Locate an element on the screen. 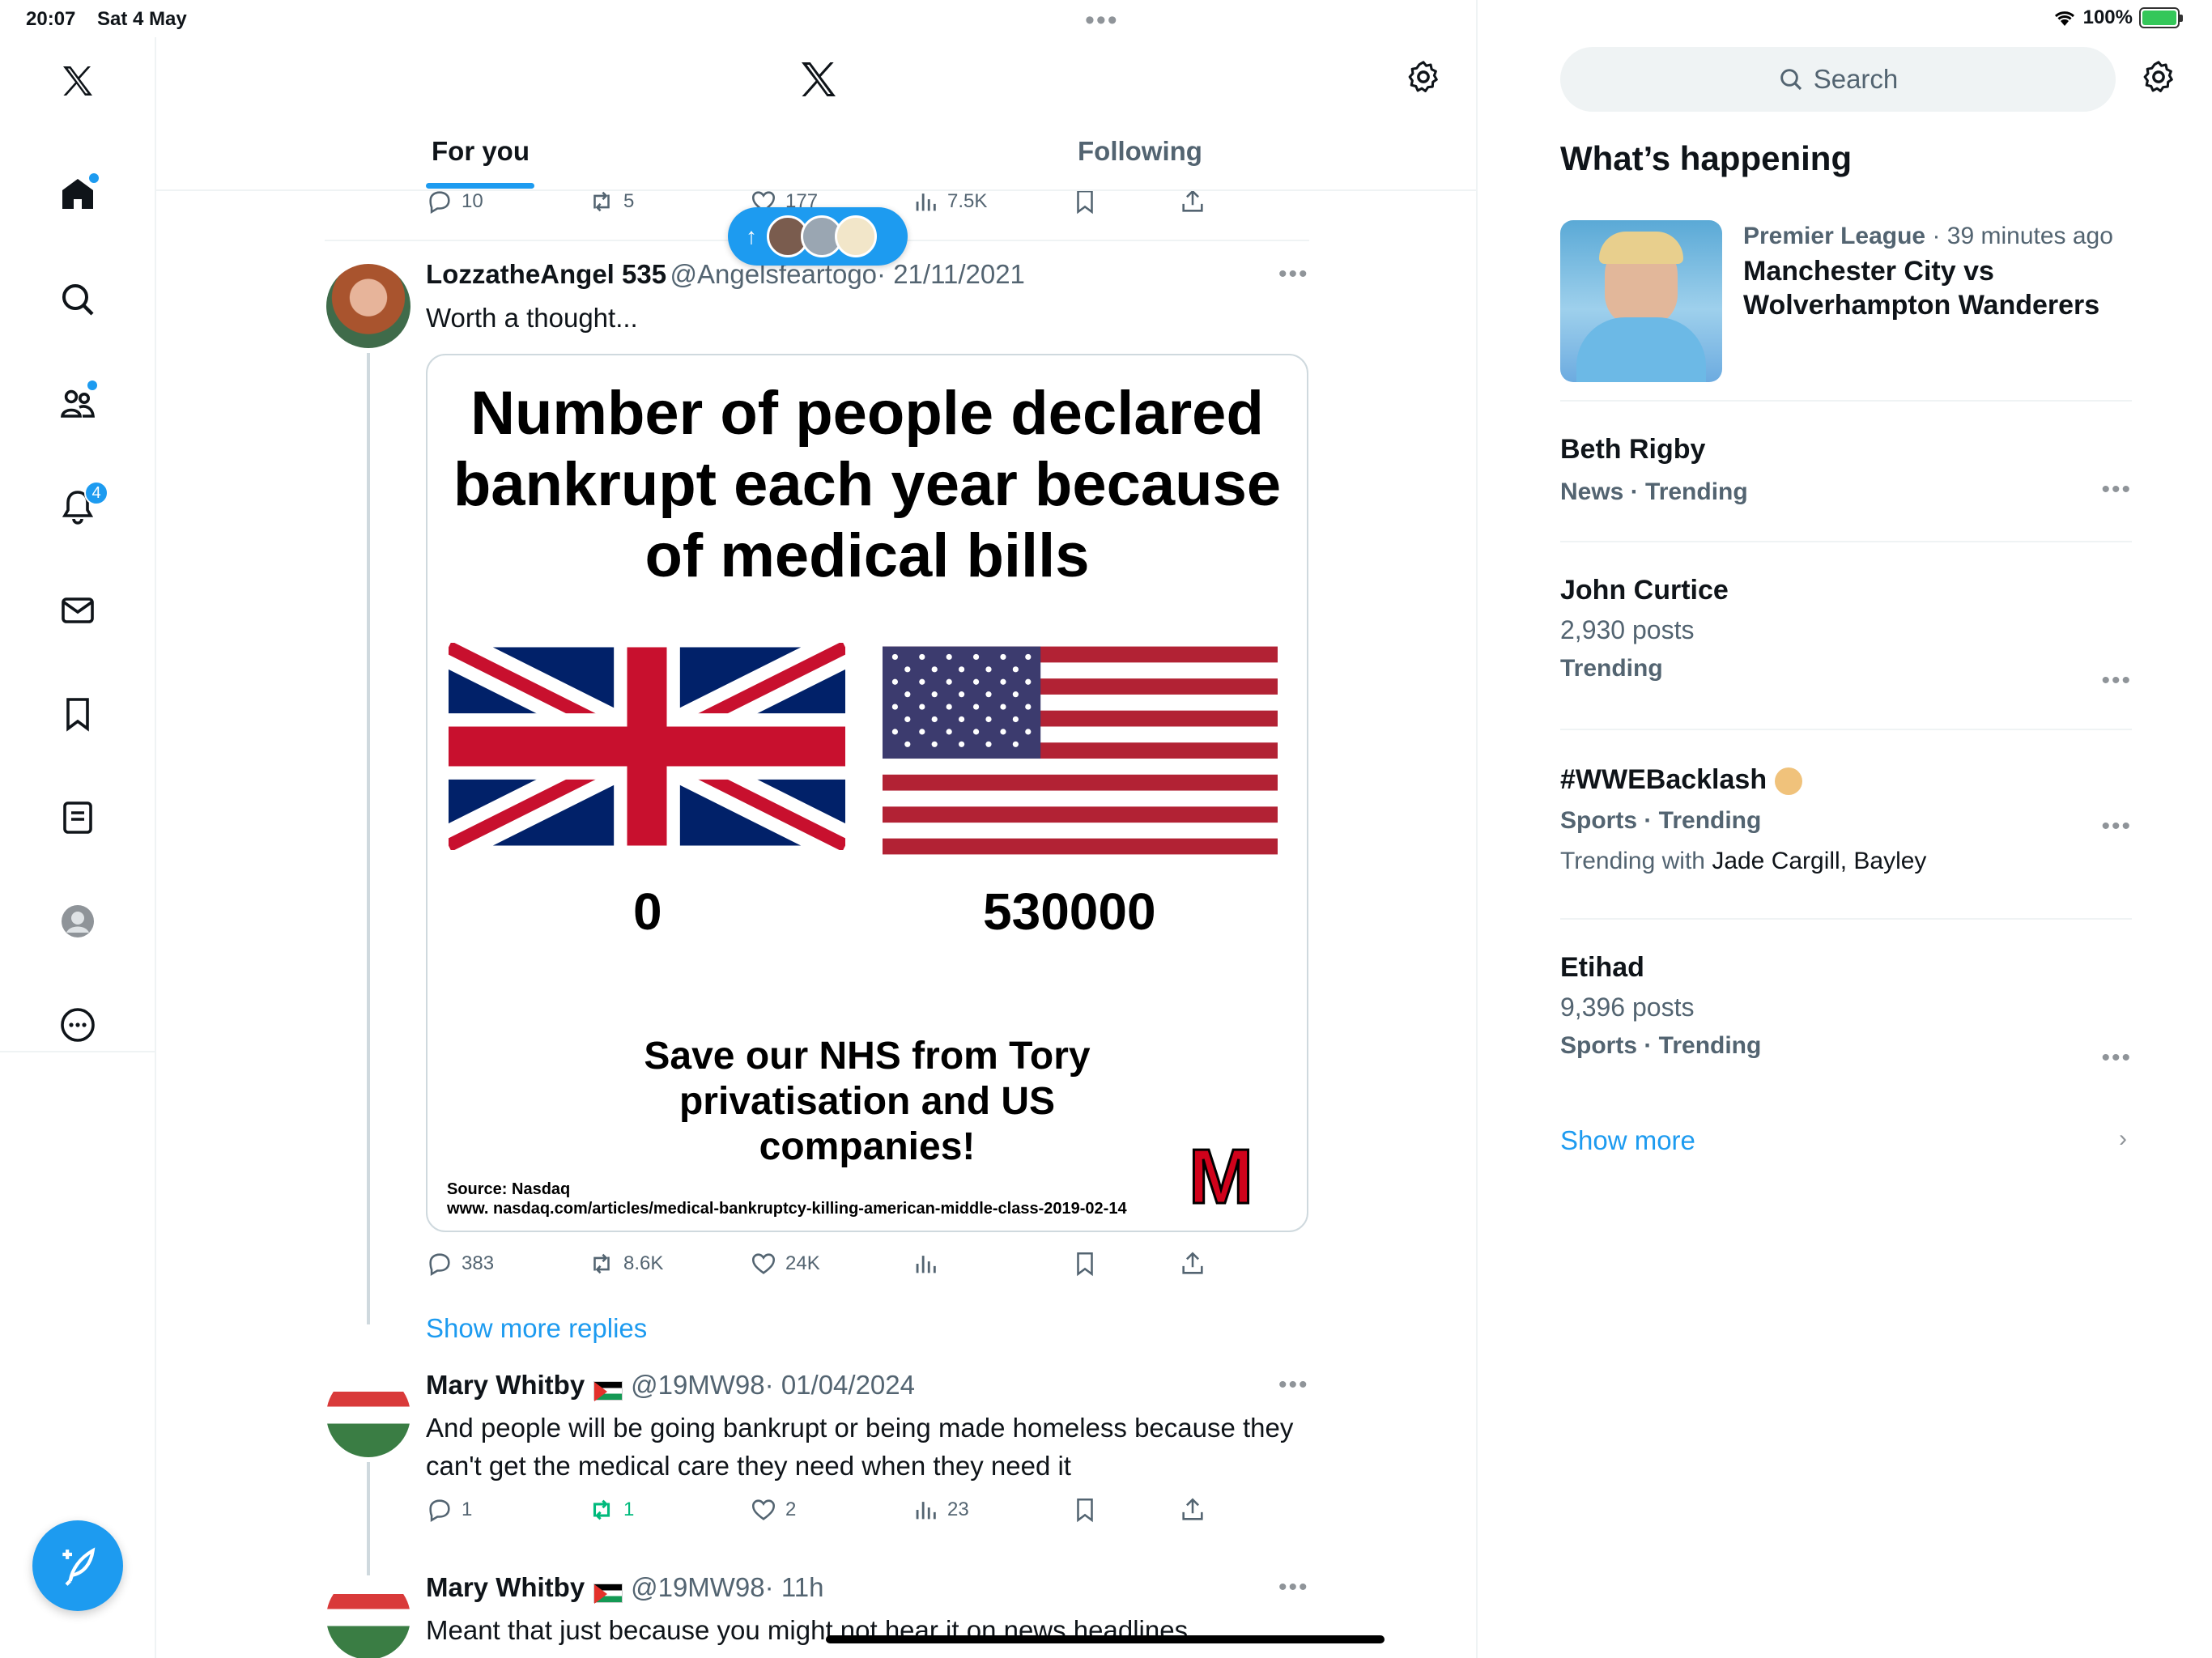  repost-count: 8.6K is located at coordinates (644, 1263).